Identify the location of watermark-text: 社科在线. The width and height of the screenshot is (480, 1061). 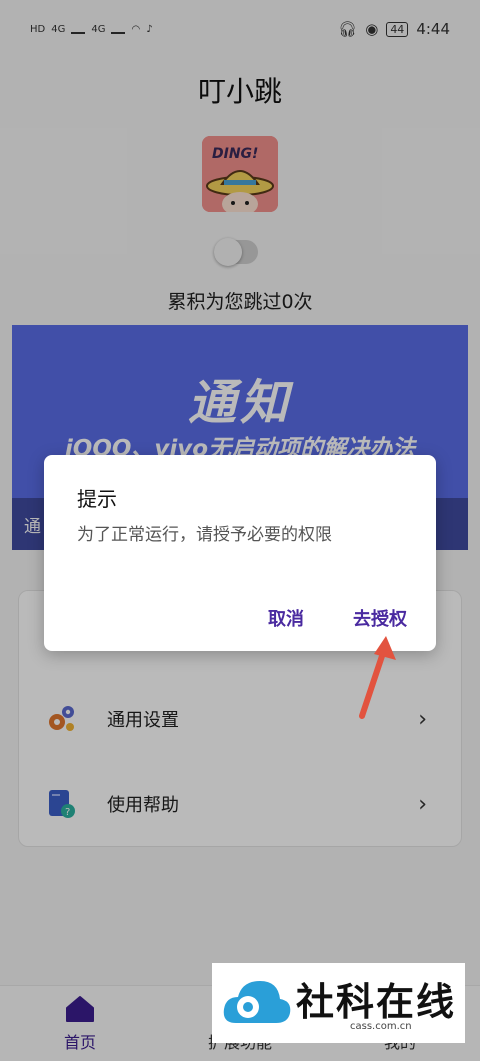
(376, 1002).